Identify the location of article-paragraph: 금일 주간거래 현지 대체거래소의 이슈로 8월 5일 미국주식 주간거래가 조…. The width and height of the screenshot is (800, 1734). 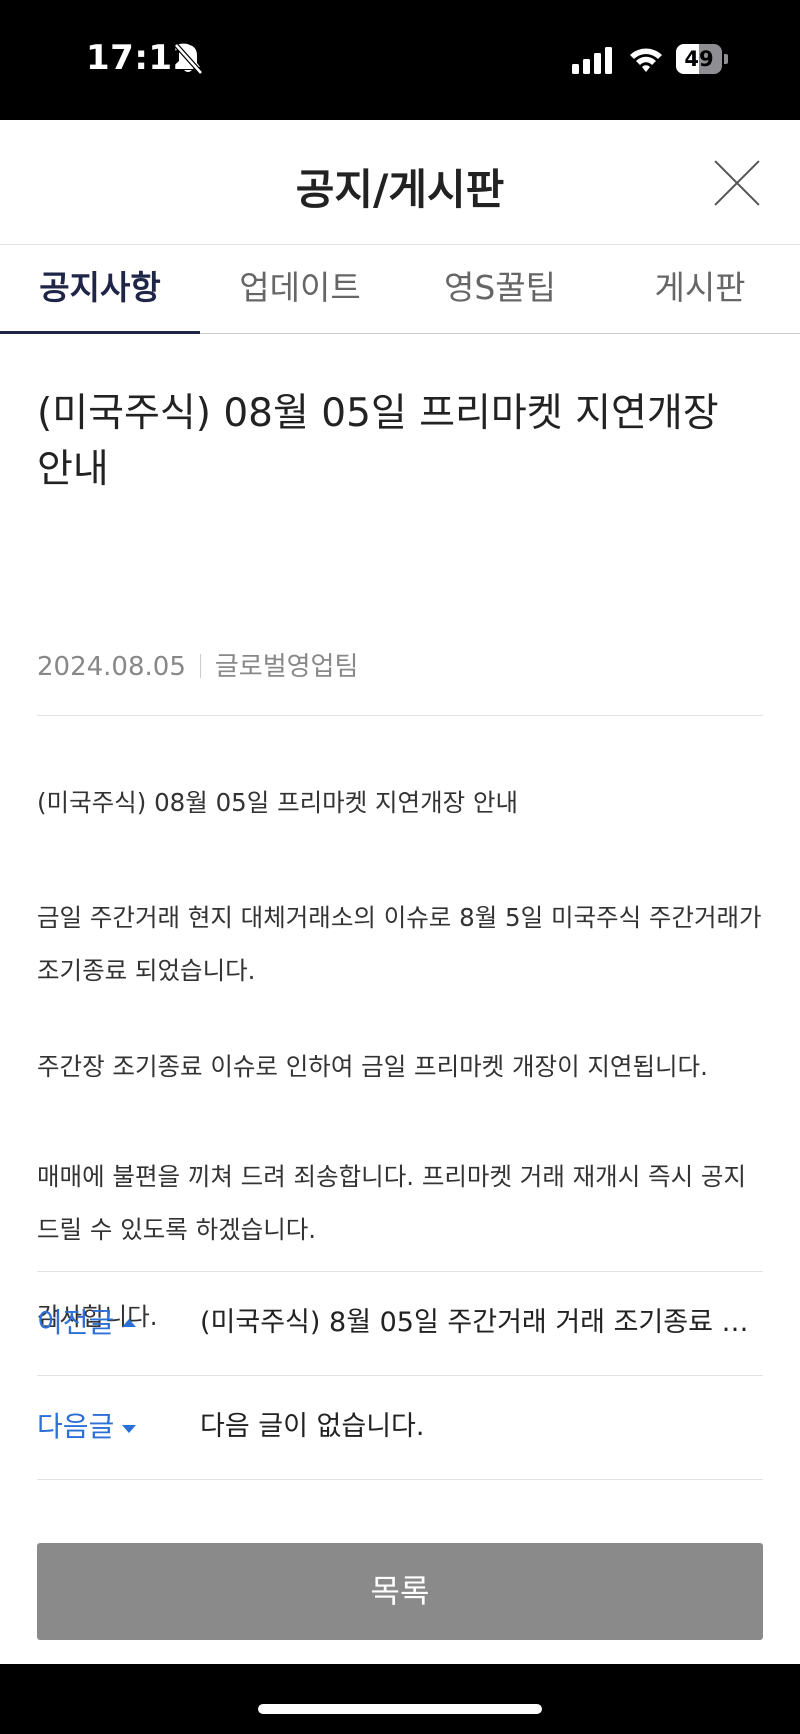
(399, 944).